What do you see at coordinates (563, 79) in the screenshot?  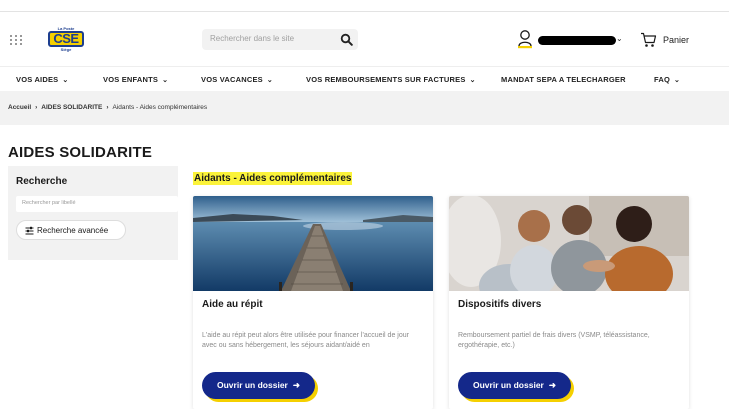 I see `nav-item-mandat-sepa: MANDAT SEPA A TELECHARGER` at bounding box center [563, 79].